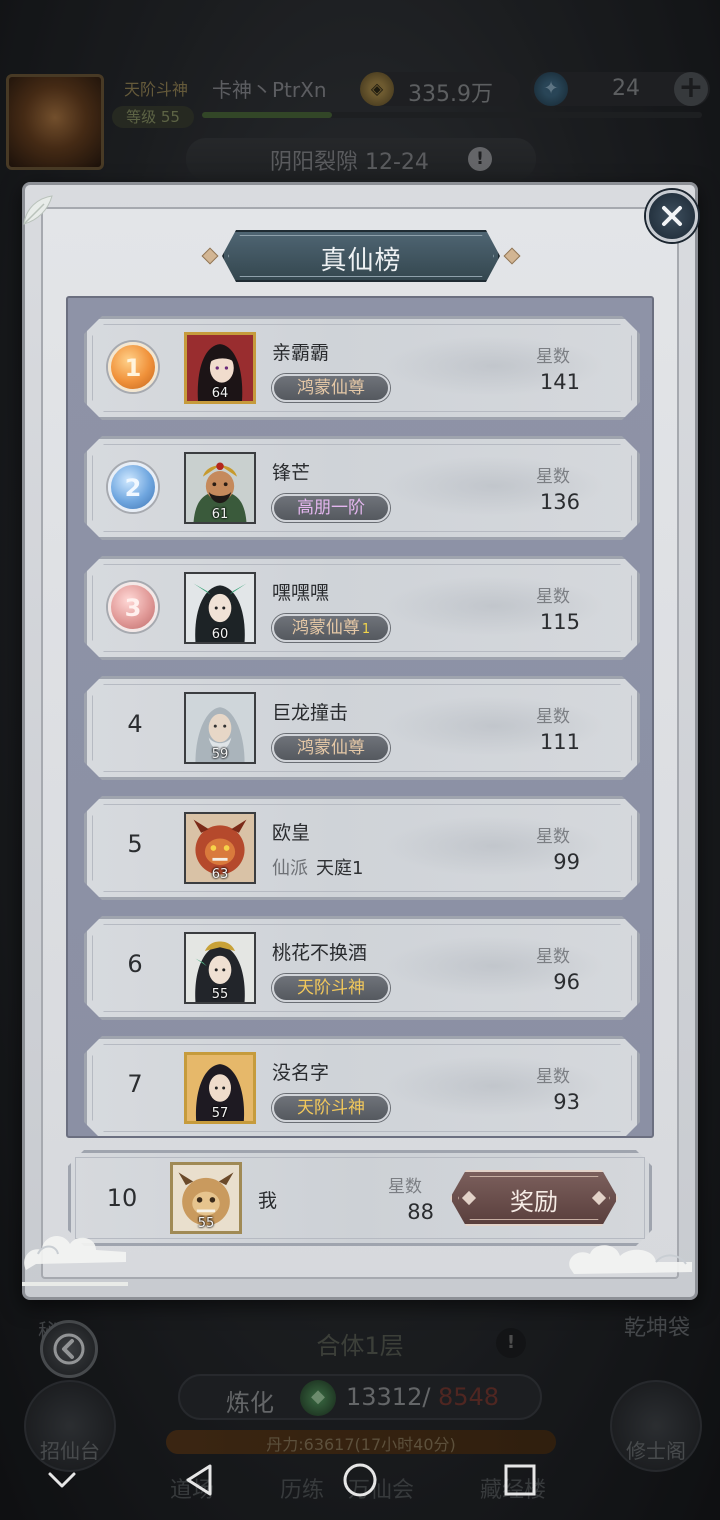  Describe the element at coordinates (318, 868) in the screenshot. I see `player-sect: 仙派 天庭1` at that location.